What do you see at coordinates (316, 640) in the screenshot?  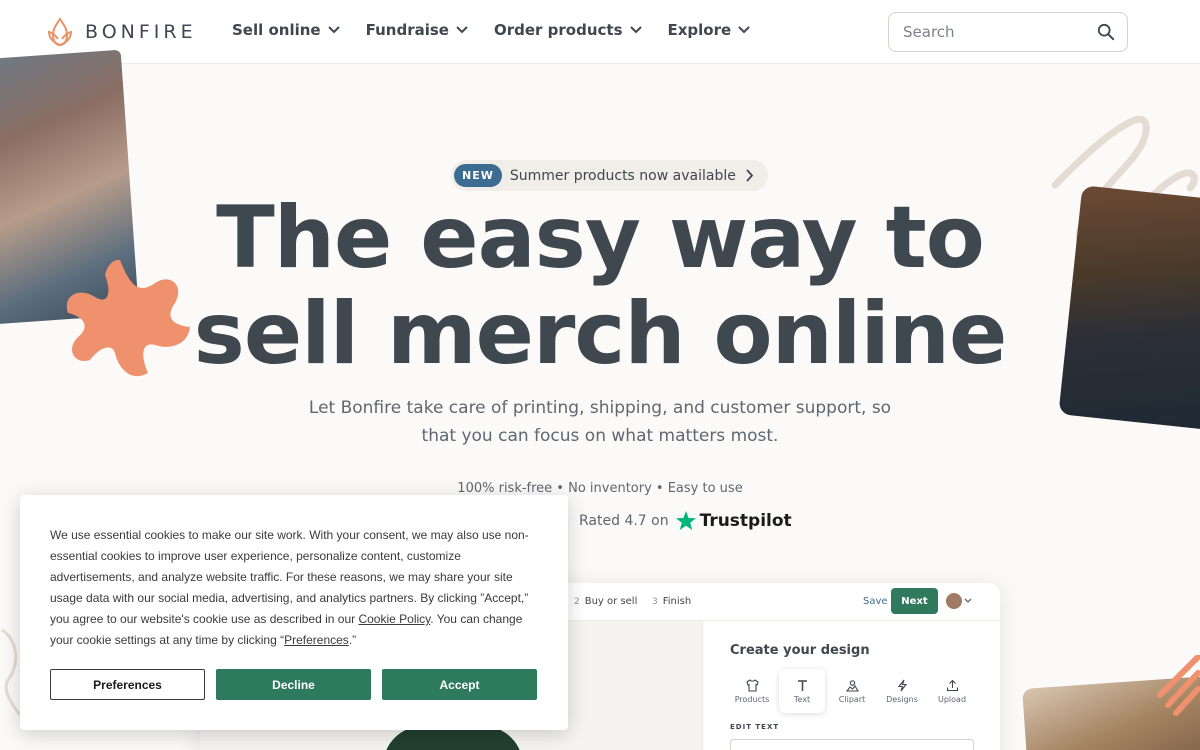 I see `preferences-link: Preferences` at bounding box center [316, 640].